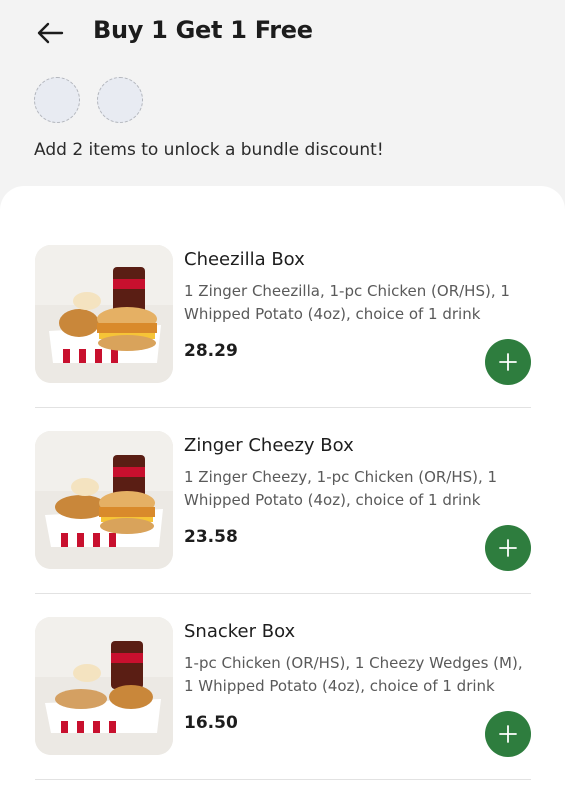 Image resolution: width=565 pixels, height=800 pixels. What do you see at coordinates (209, 150) in the screenshot?
I see `bundle-hint: Add 2 items to unlock a bundle discount!` at bounding box center [209, 150].